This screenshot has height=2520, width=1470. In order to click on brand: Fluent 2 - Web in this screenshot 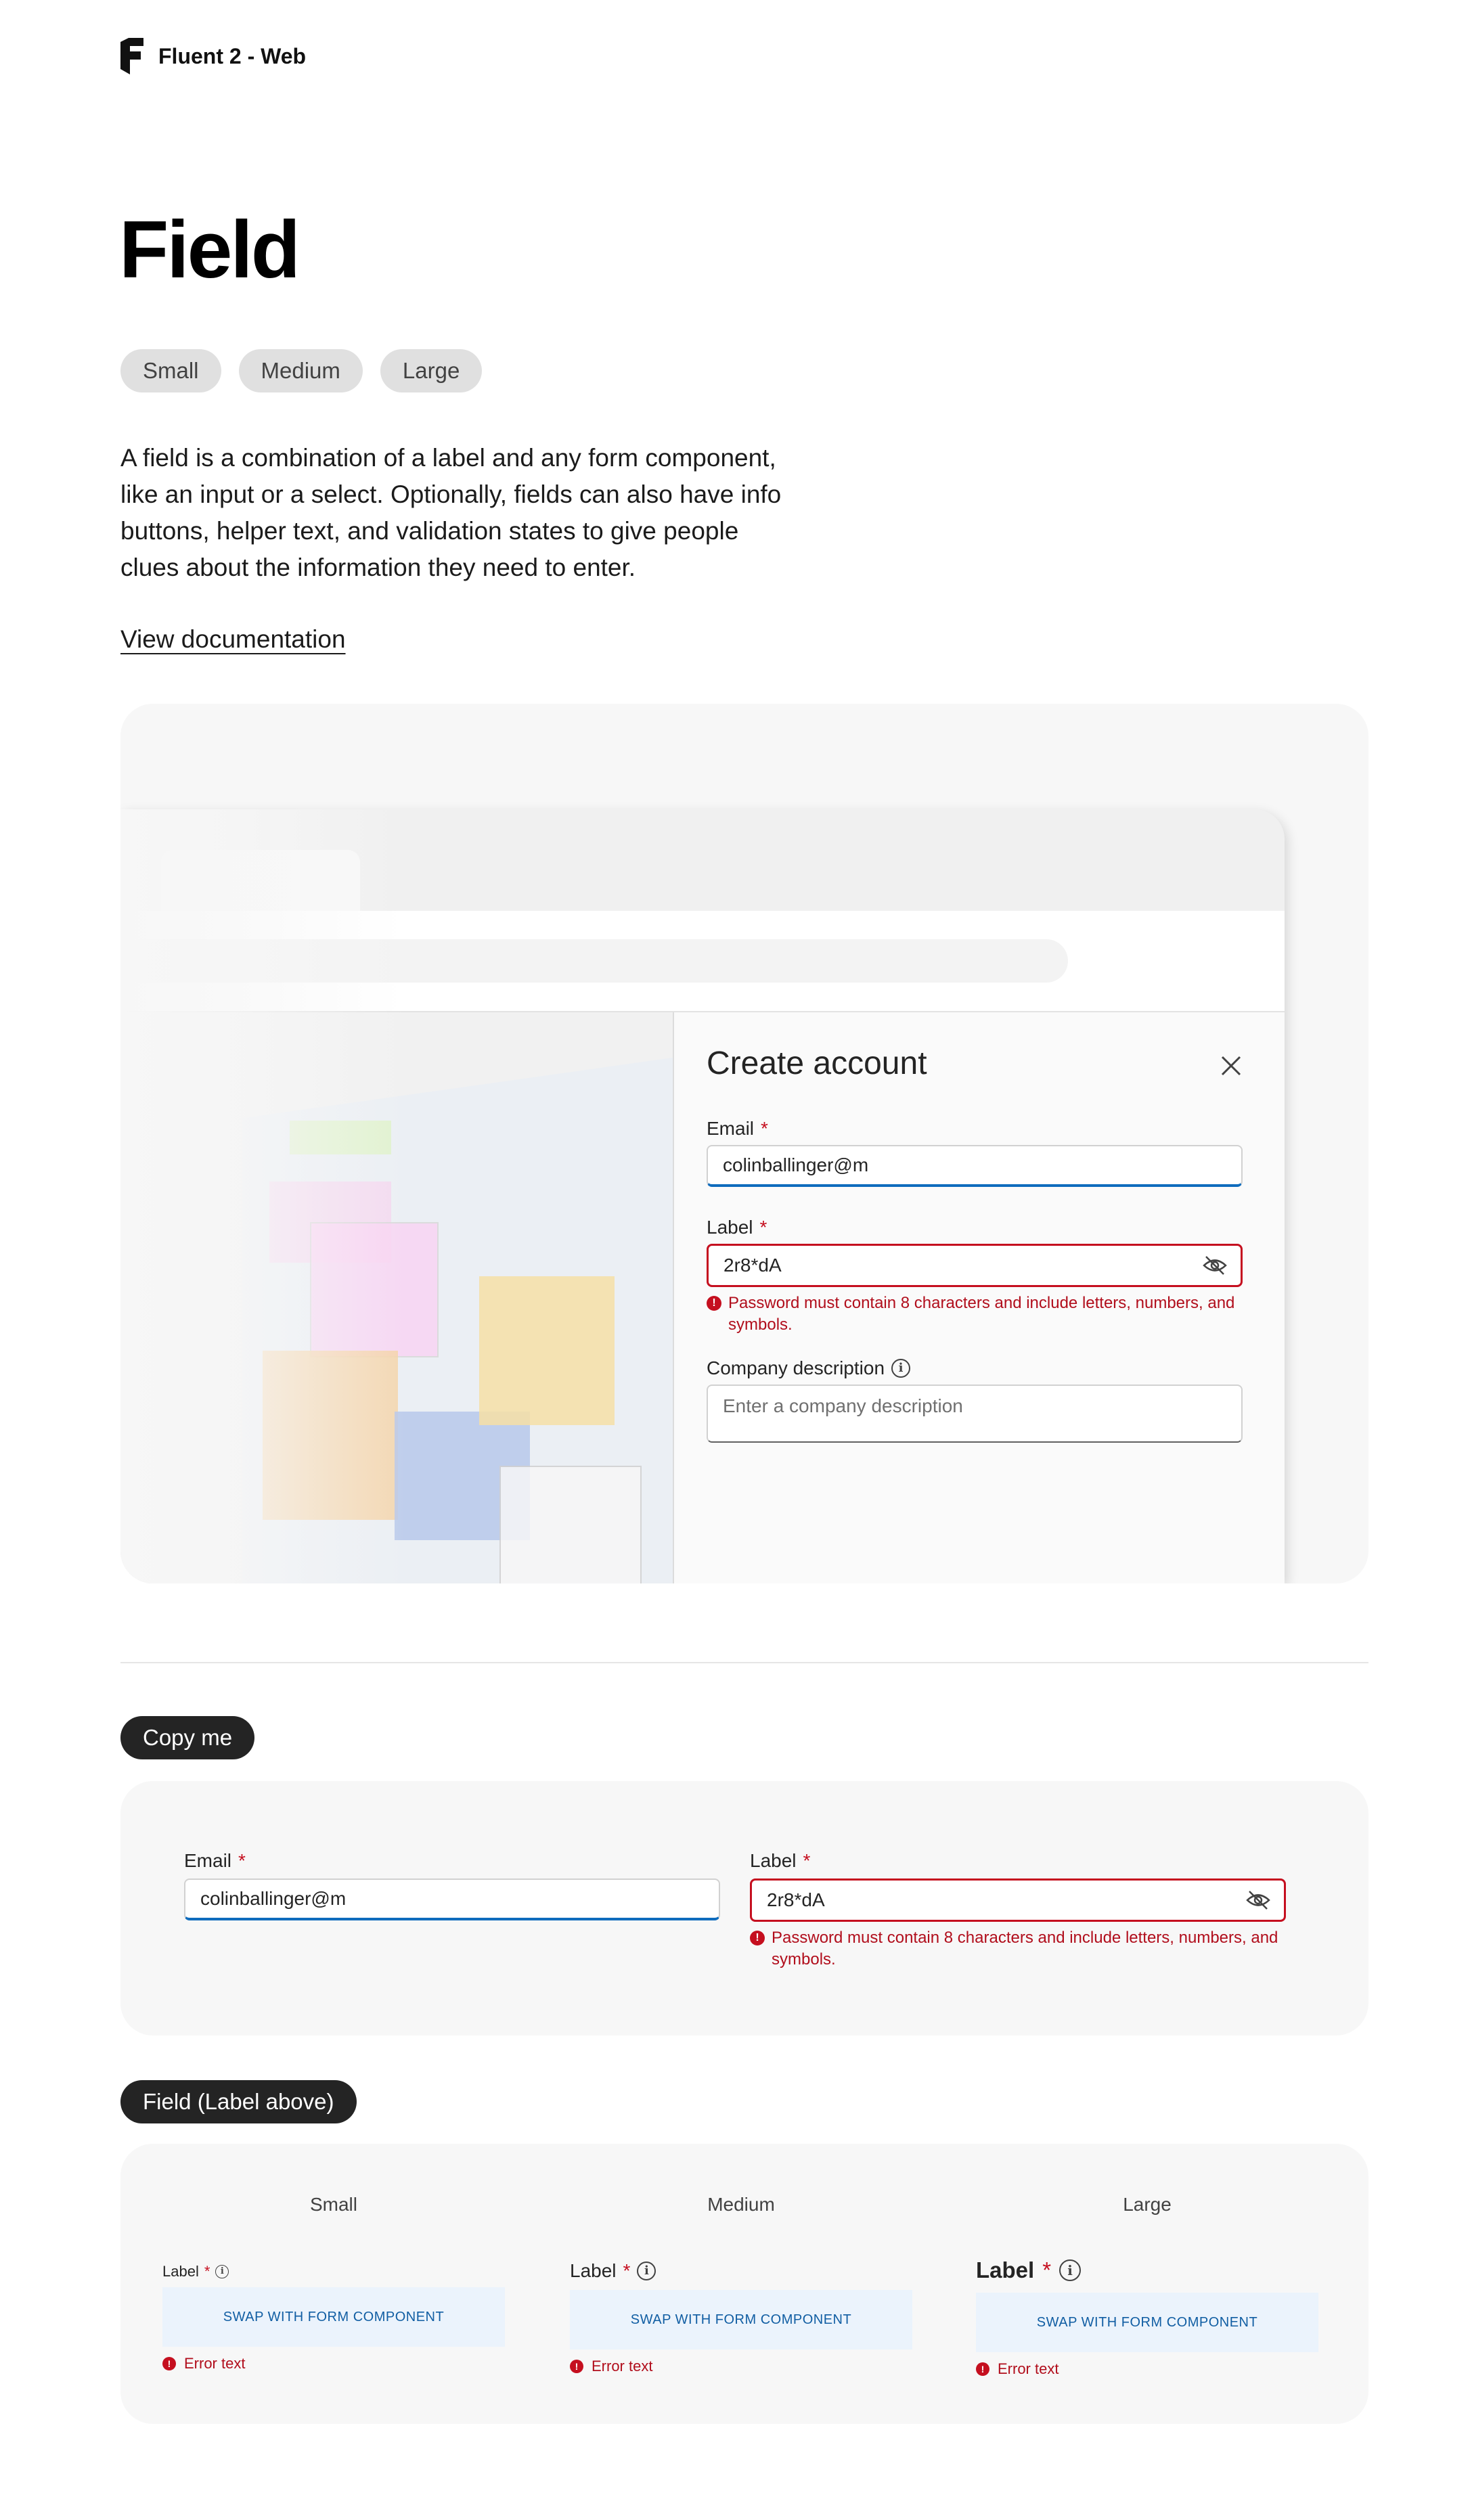, I will do `click(213, 56)`.